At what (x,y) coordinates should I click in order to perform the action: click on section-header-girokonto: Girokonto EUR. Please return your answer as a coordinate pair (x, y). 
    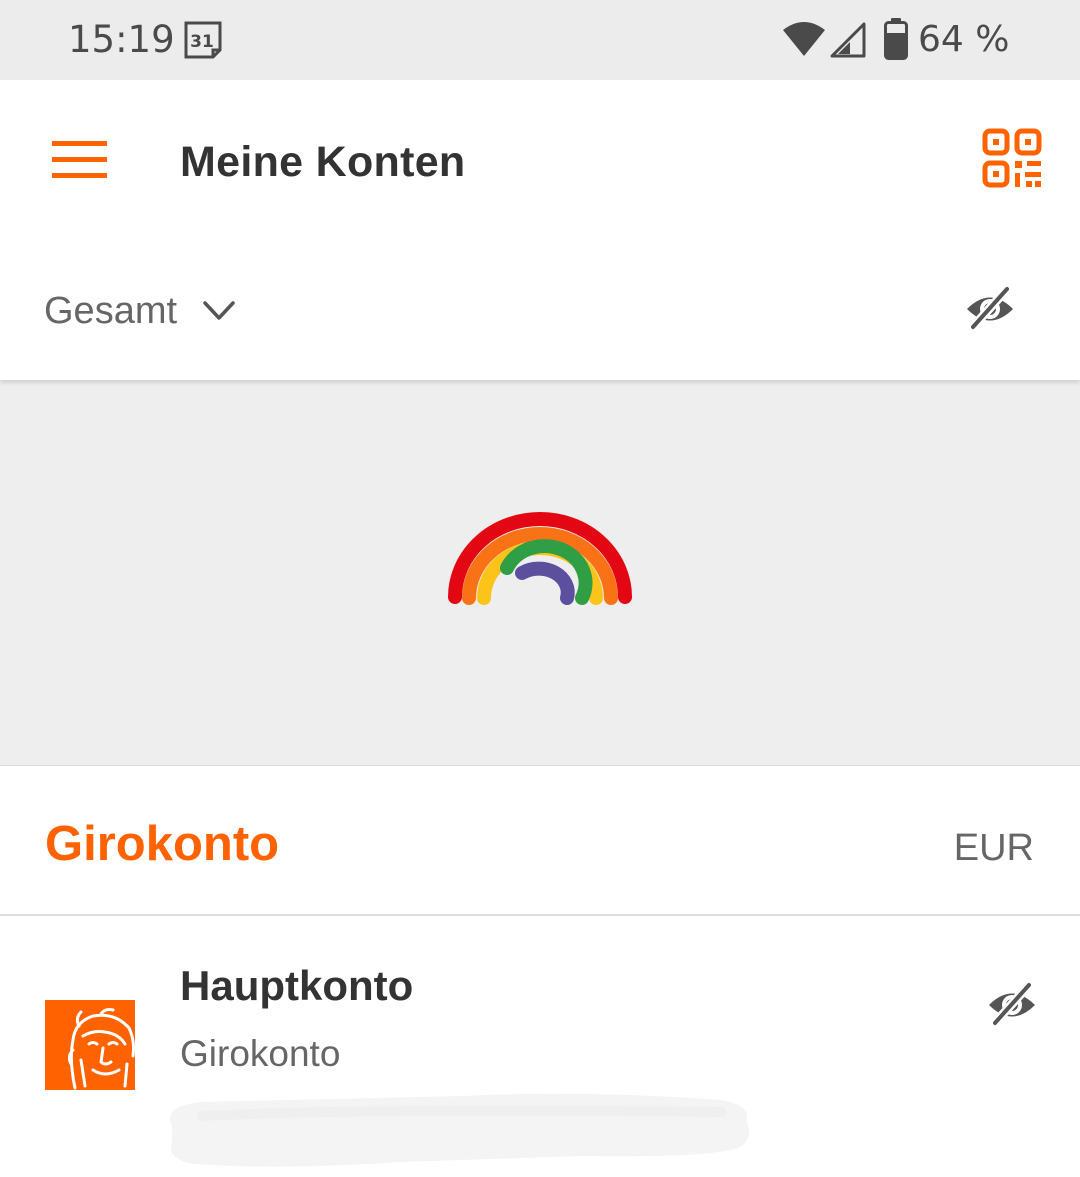
    Looking at the image, I should click on (540, 841).